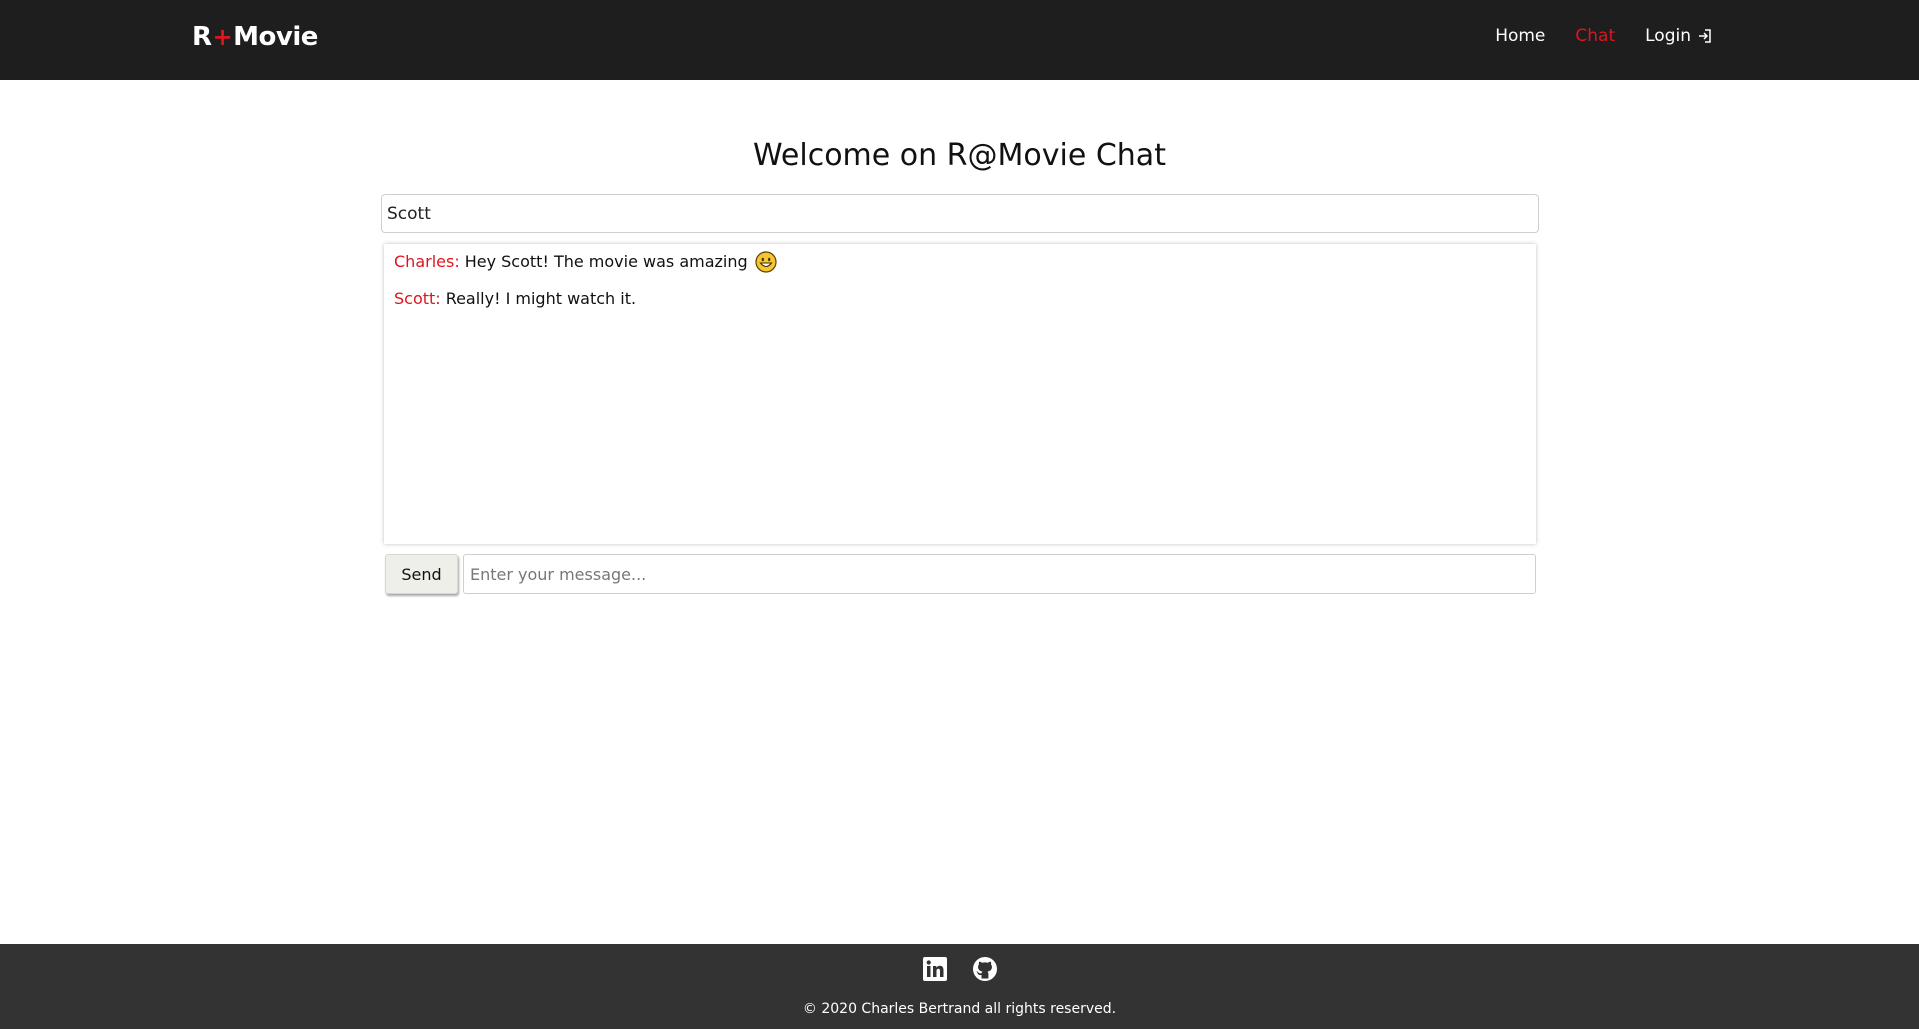  I want to click on nav-home-link: Home, so click(1520, 36).